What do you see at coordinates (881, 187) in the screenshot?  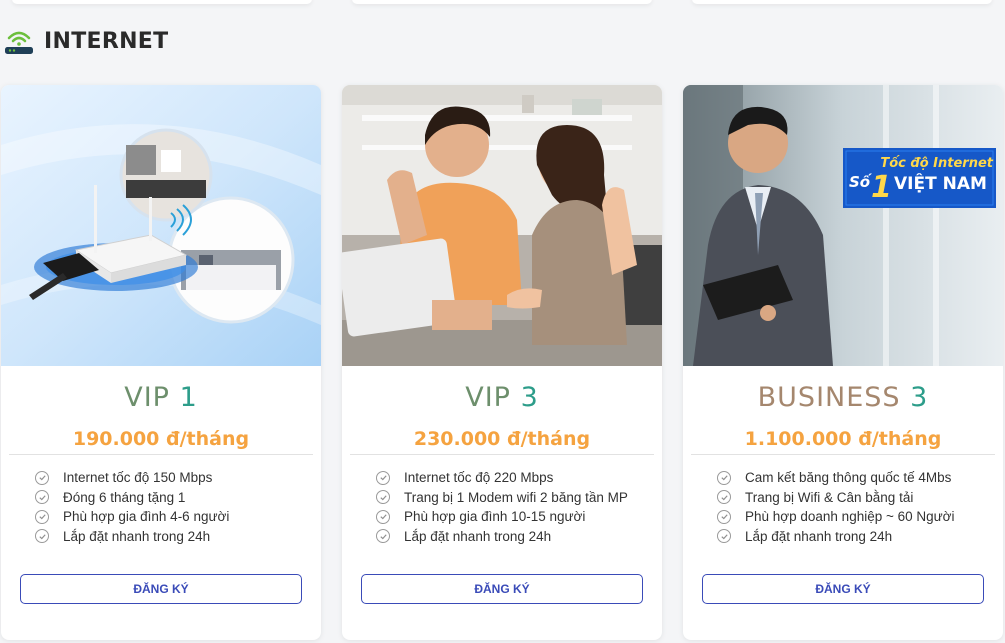 I see `badge-text-number: 1` at bounding box center [881, 187].